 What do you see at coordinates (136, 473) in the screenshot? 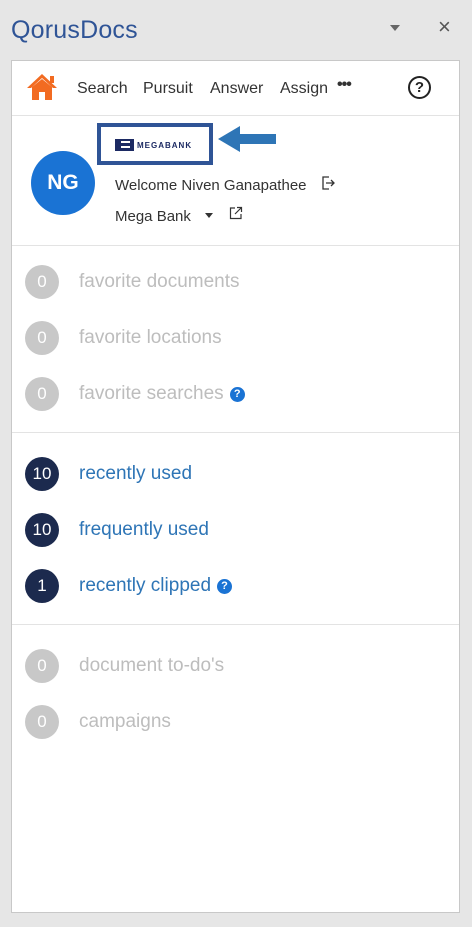
I see `list-item-label: recently used` at bounding box center [136, 473].